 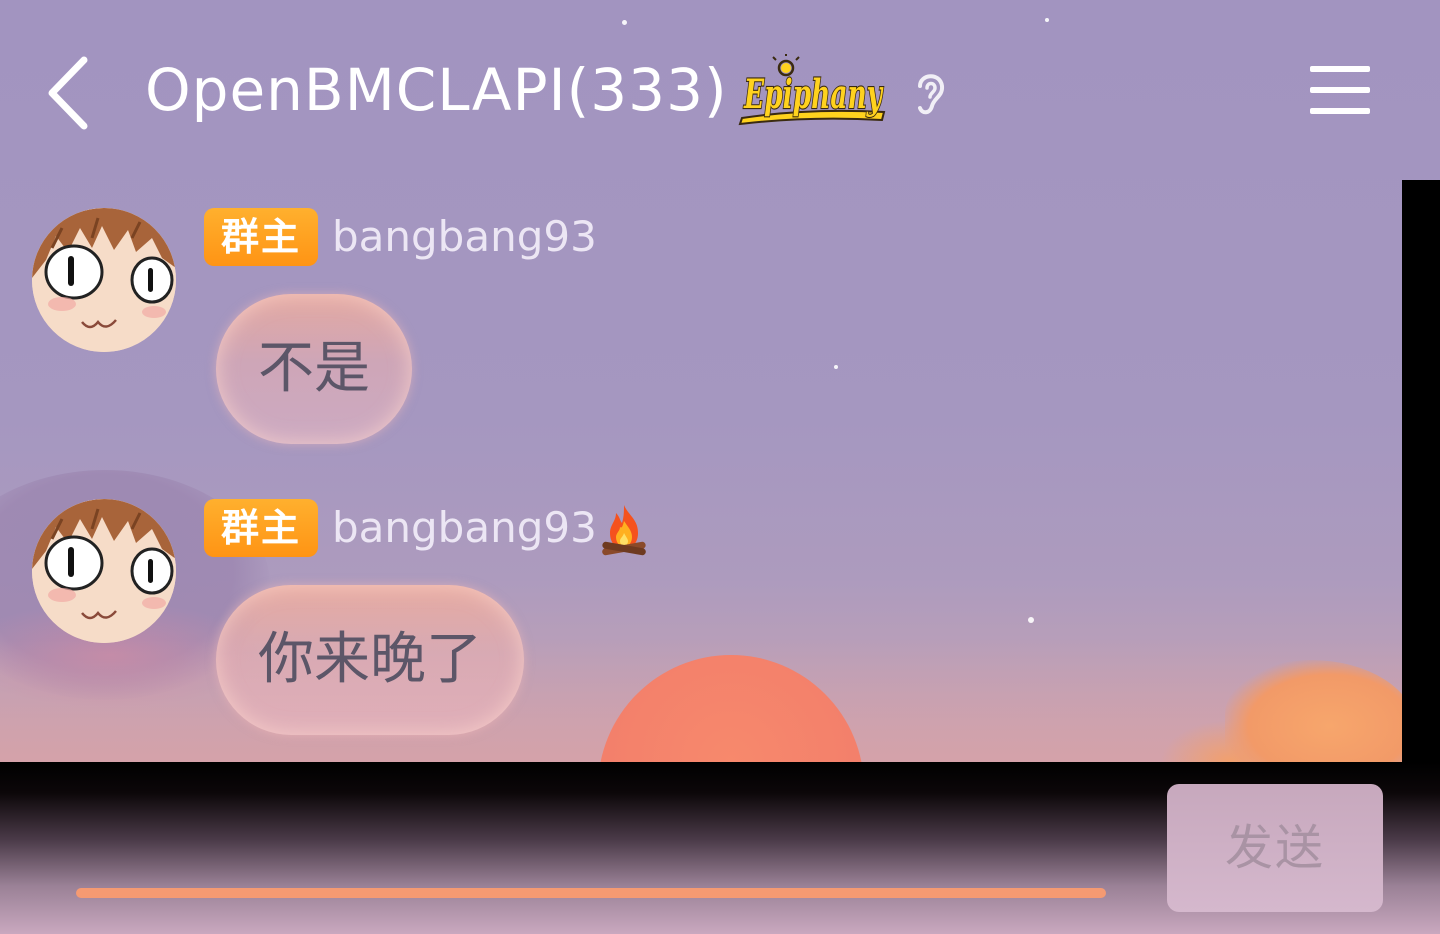 I want to click on message-input, so click(x=591, y=893).